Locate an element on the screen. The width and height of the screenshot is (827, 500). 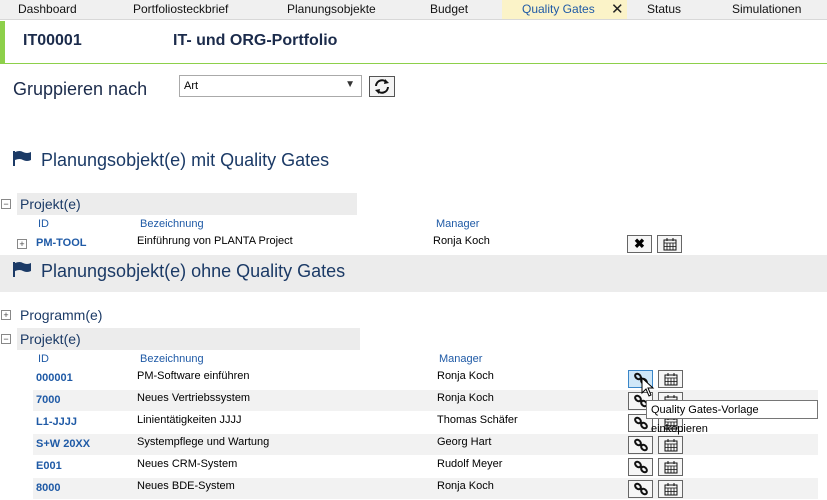
row-id: PM-TOOL is located at coordinates (61, 243).